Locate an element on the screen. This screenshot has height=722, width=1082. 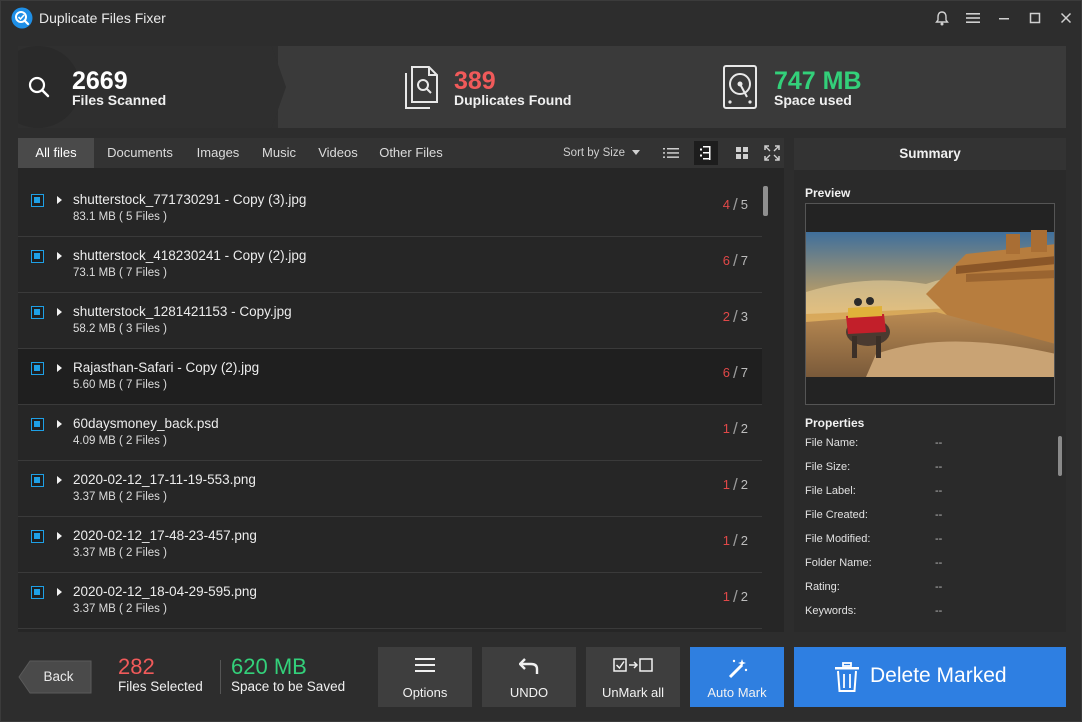
tab-other-files: Other Files is located at coordinates (411, 153).